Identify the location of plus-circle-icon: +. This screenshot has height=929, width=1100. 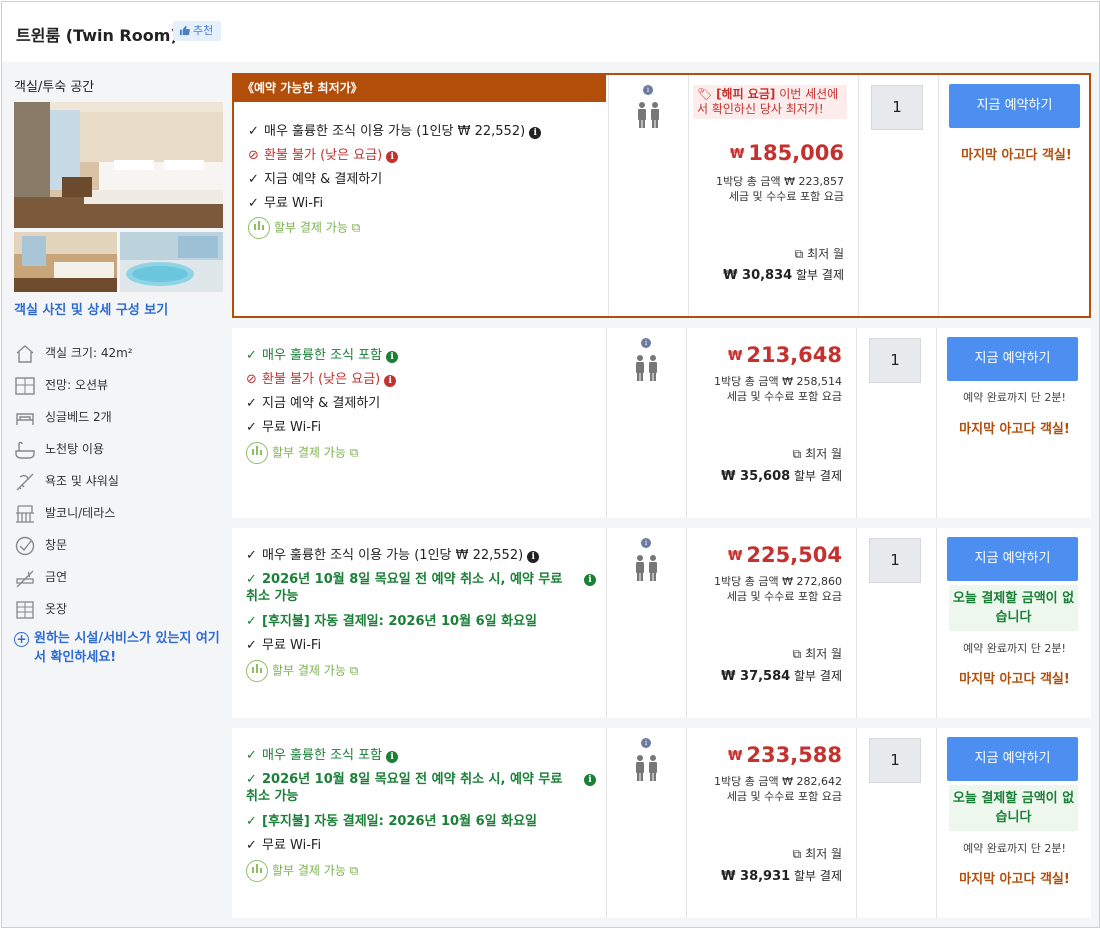
(21, 639).